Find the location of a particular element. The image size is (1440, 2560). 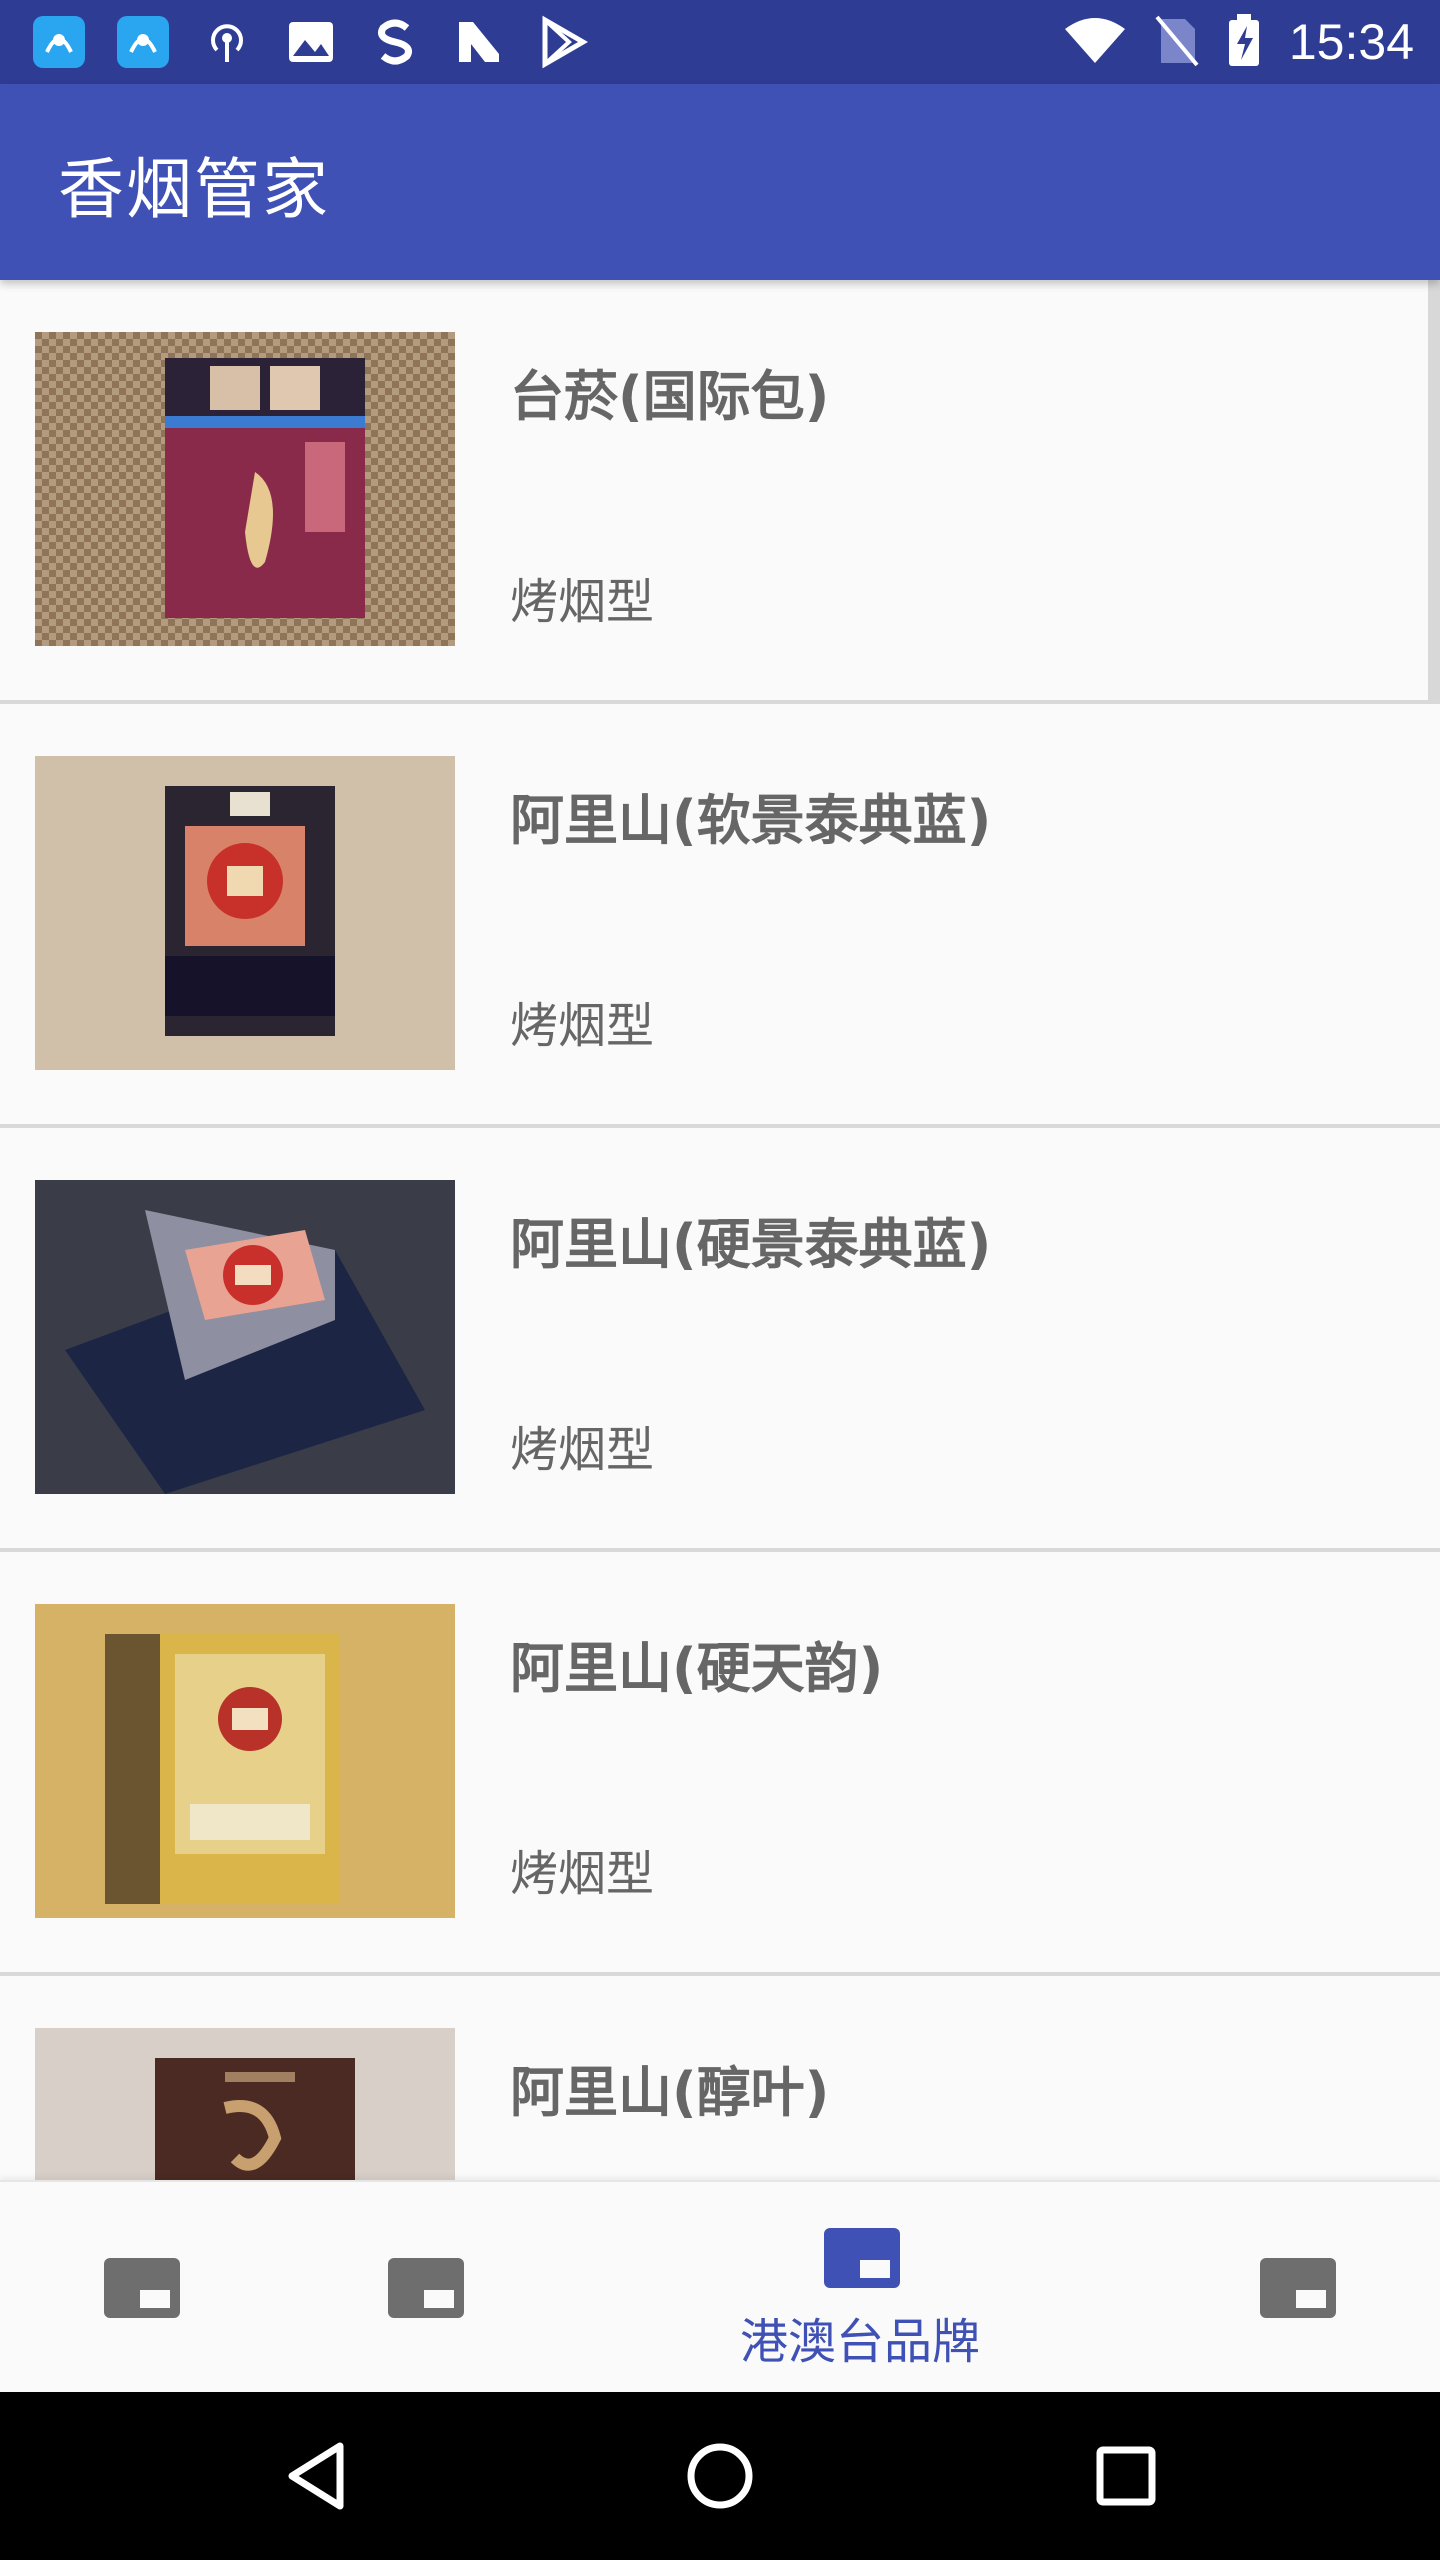

system-status-icons: 15:34 is located at coordinates (1238, 42).